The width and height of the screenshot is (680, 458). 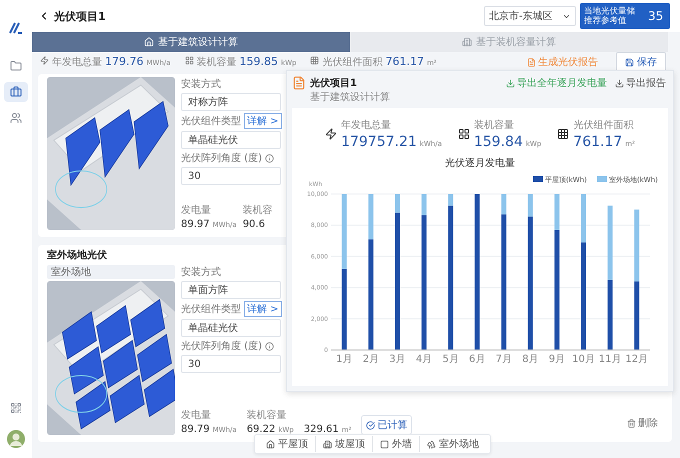 What do you see at coordinates (149, 42) in the screenshot?
I see `house-icon` at bounding box center [149, 42].